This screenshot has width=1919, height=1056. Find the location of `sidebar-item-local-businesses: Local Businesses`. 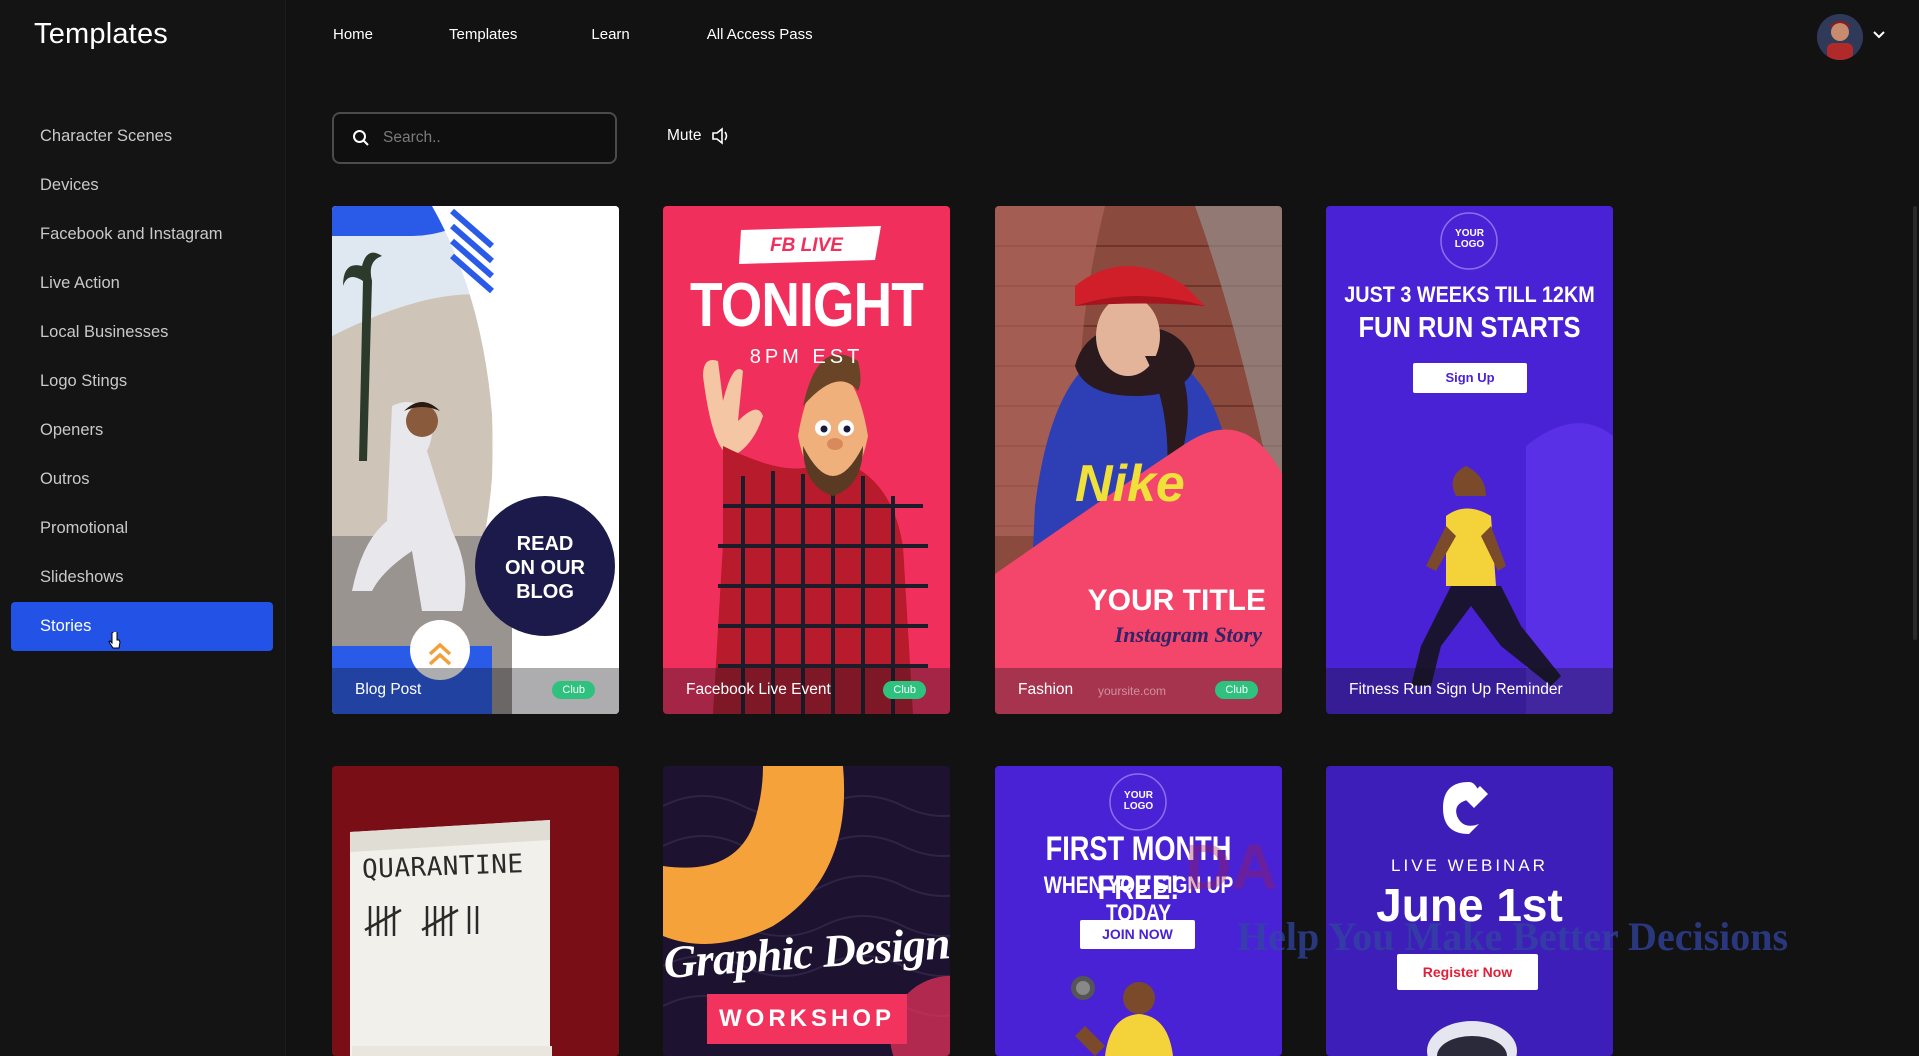

sidebar-item-local-businesses: Local Businesses is located at coordinates (142, 332).